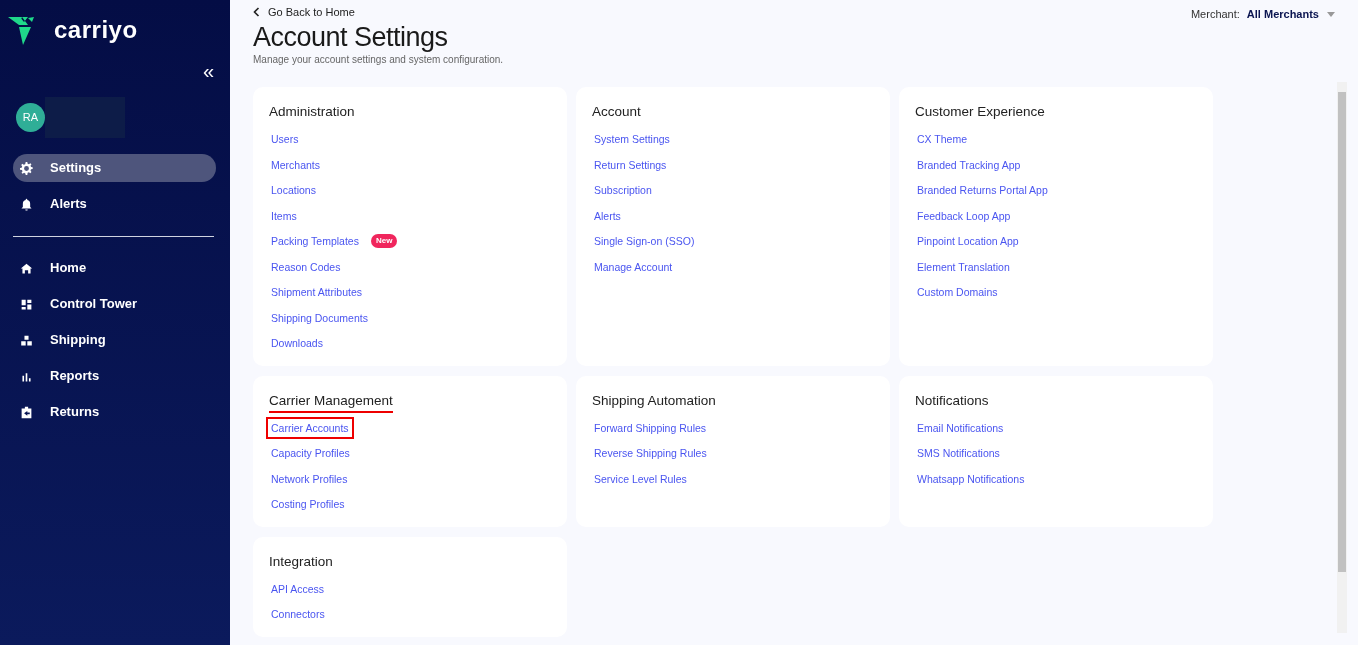 Image resolution: width=1358 pixels, height=645 pixels. Describe the element at coordinates (315, 241) in the screenshot. I see `settings-link: Packing Templates` at that location.